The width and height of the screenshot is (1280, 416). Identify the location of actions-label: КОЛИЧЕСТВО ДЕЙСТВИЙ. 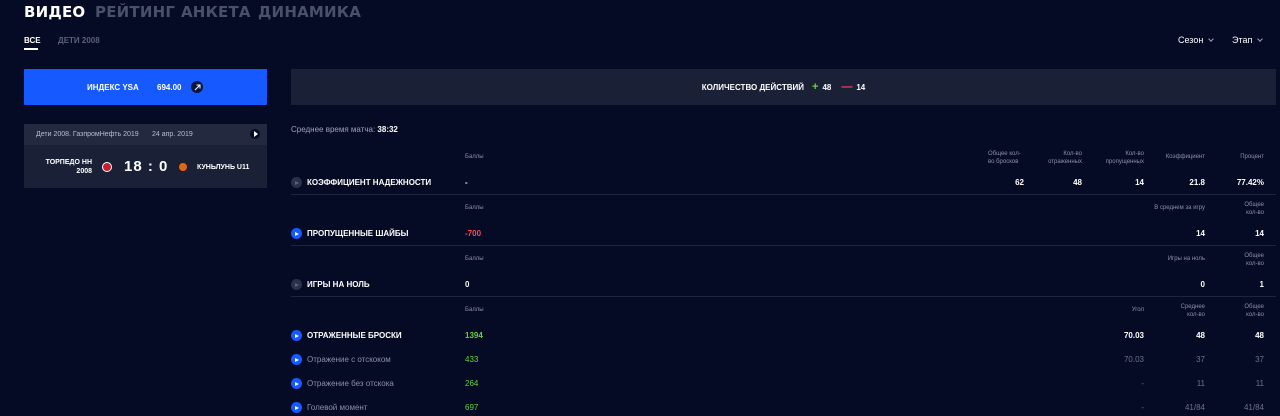
(752, 87).